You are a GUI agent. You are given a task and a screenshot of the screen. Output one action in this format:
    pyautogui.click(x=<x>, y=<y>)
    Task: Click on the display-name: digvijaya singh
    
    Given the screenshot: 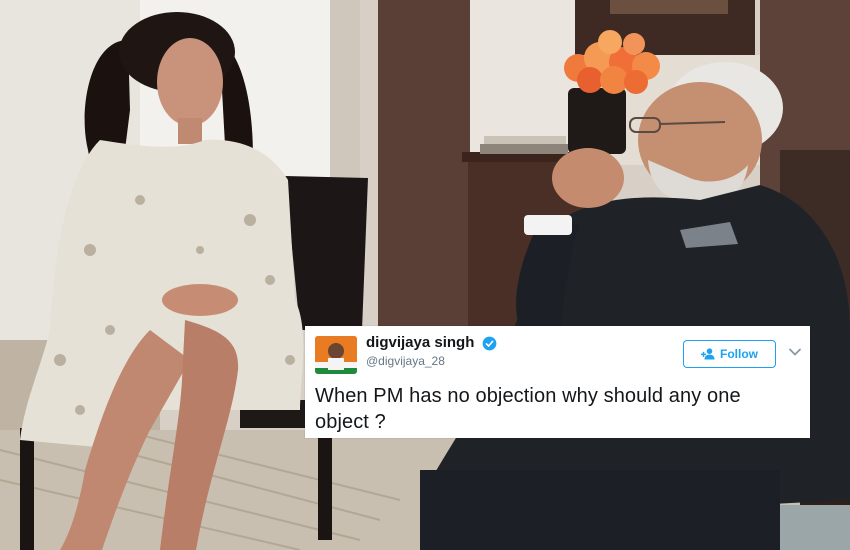 What is the action you would take?
    pyautogui.click(x=420, y=342)
    